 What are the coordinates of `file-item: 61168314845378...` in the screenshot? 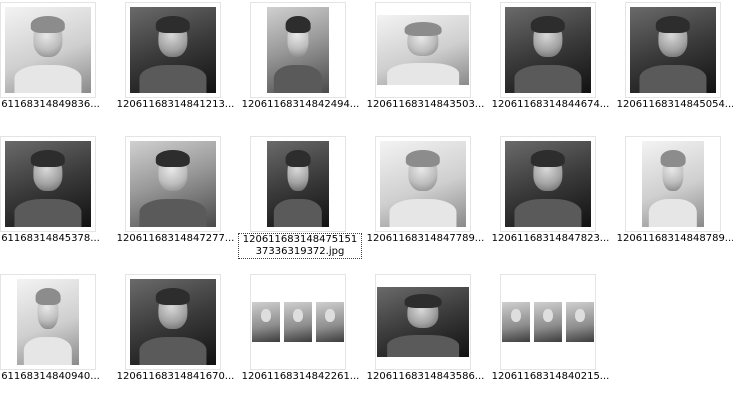 It's located at (56, 200).